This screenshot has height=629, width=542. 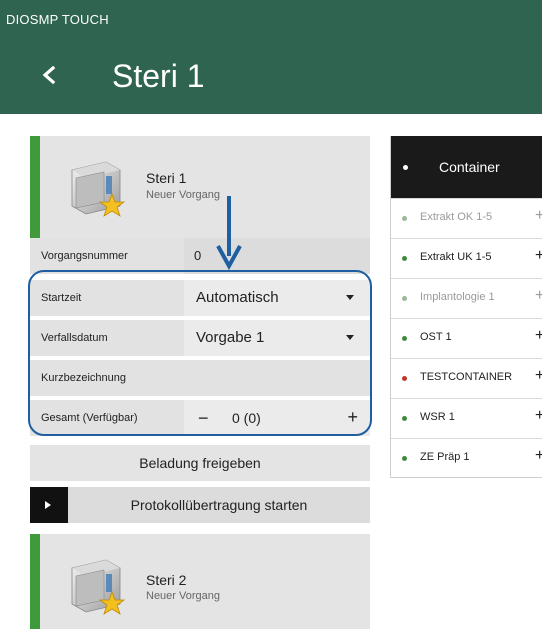 I want to click on total-value: 0 (0), so click(x=246, y=418).